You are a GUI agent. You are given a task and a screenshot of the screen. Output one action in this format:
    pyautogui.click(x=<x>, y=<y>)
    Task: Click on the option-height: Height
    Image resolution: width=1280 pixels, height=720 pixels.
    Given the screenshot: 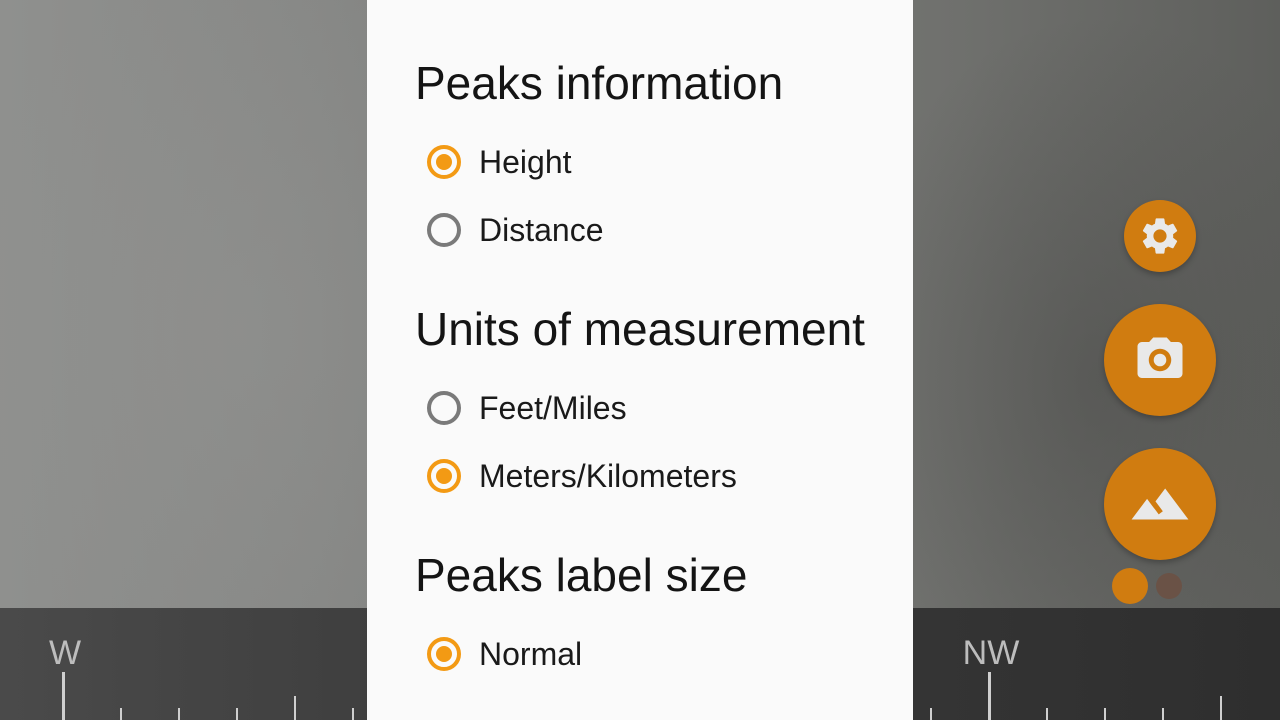 What is the action you would take?
    pyautogui.click(x=499, y=162)
    